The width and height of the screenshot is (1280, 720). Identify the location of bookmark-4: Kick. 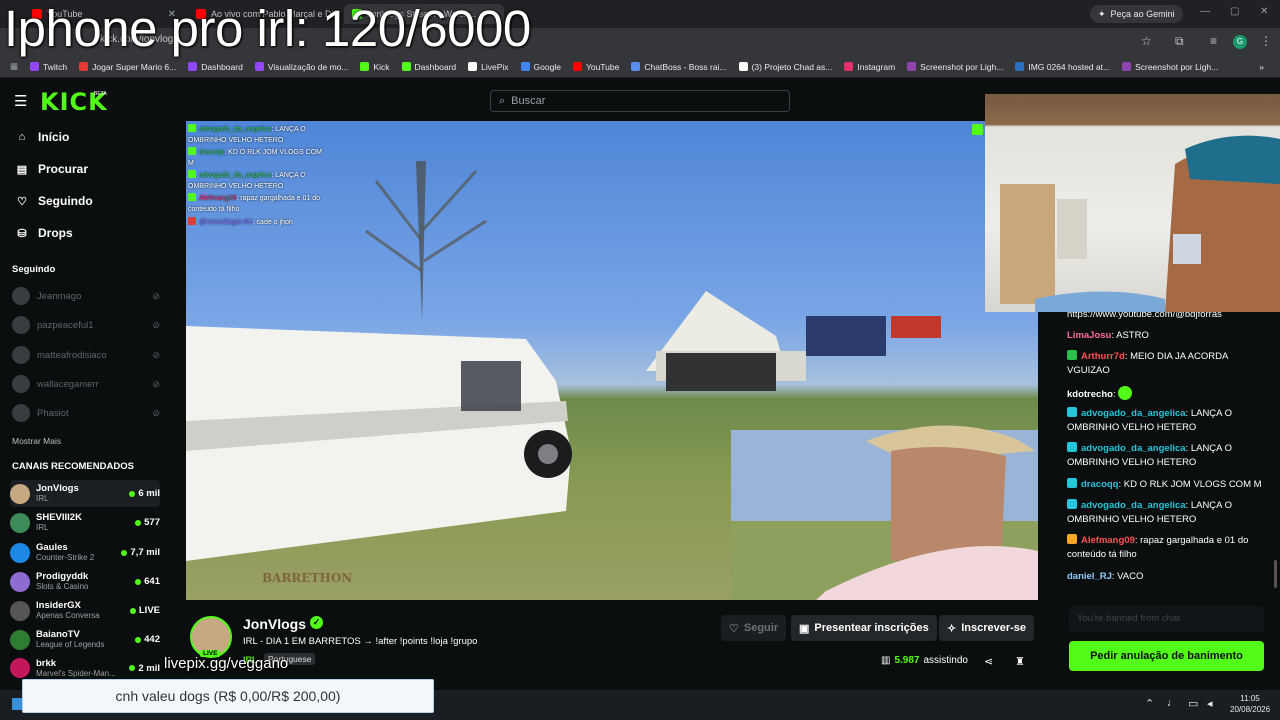
(374, 67).